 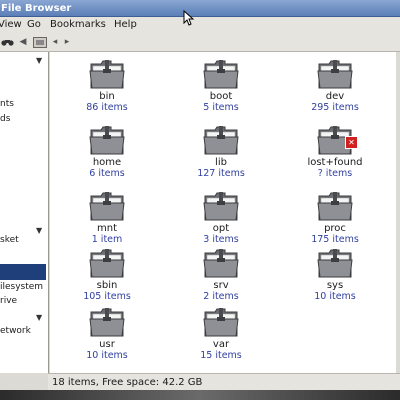 What do you see at coordinates (23, 42) in the screenshot?
I see `back-arrow-icon: ◀` at bounding box center [23, 42].